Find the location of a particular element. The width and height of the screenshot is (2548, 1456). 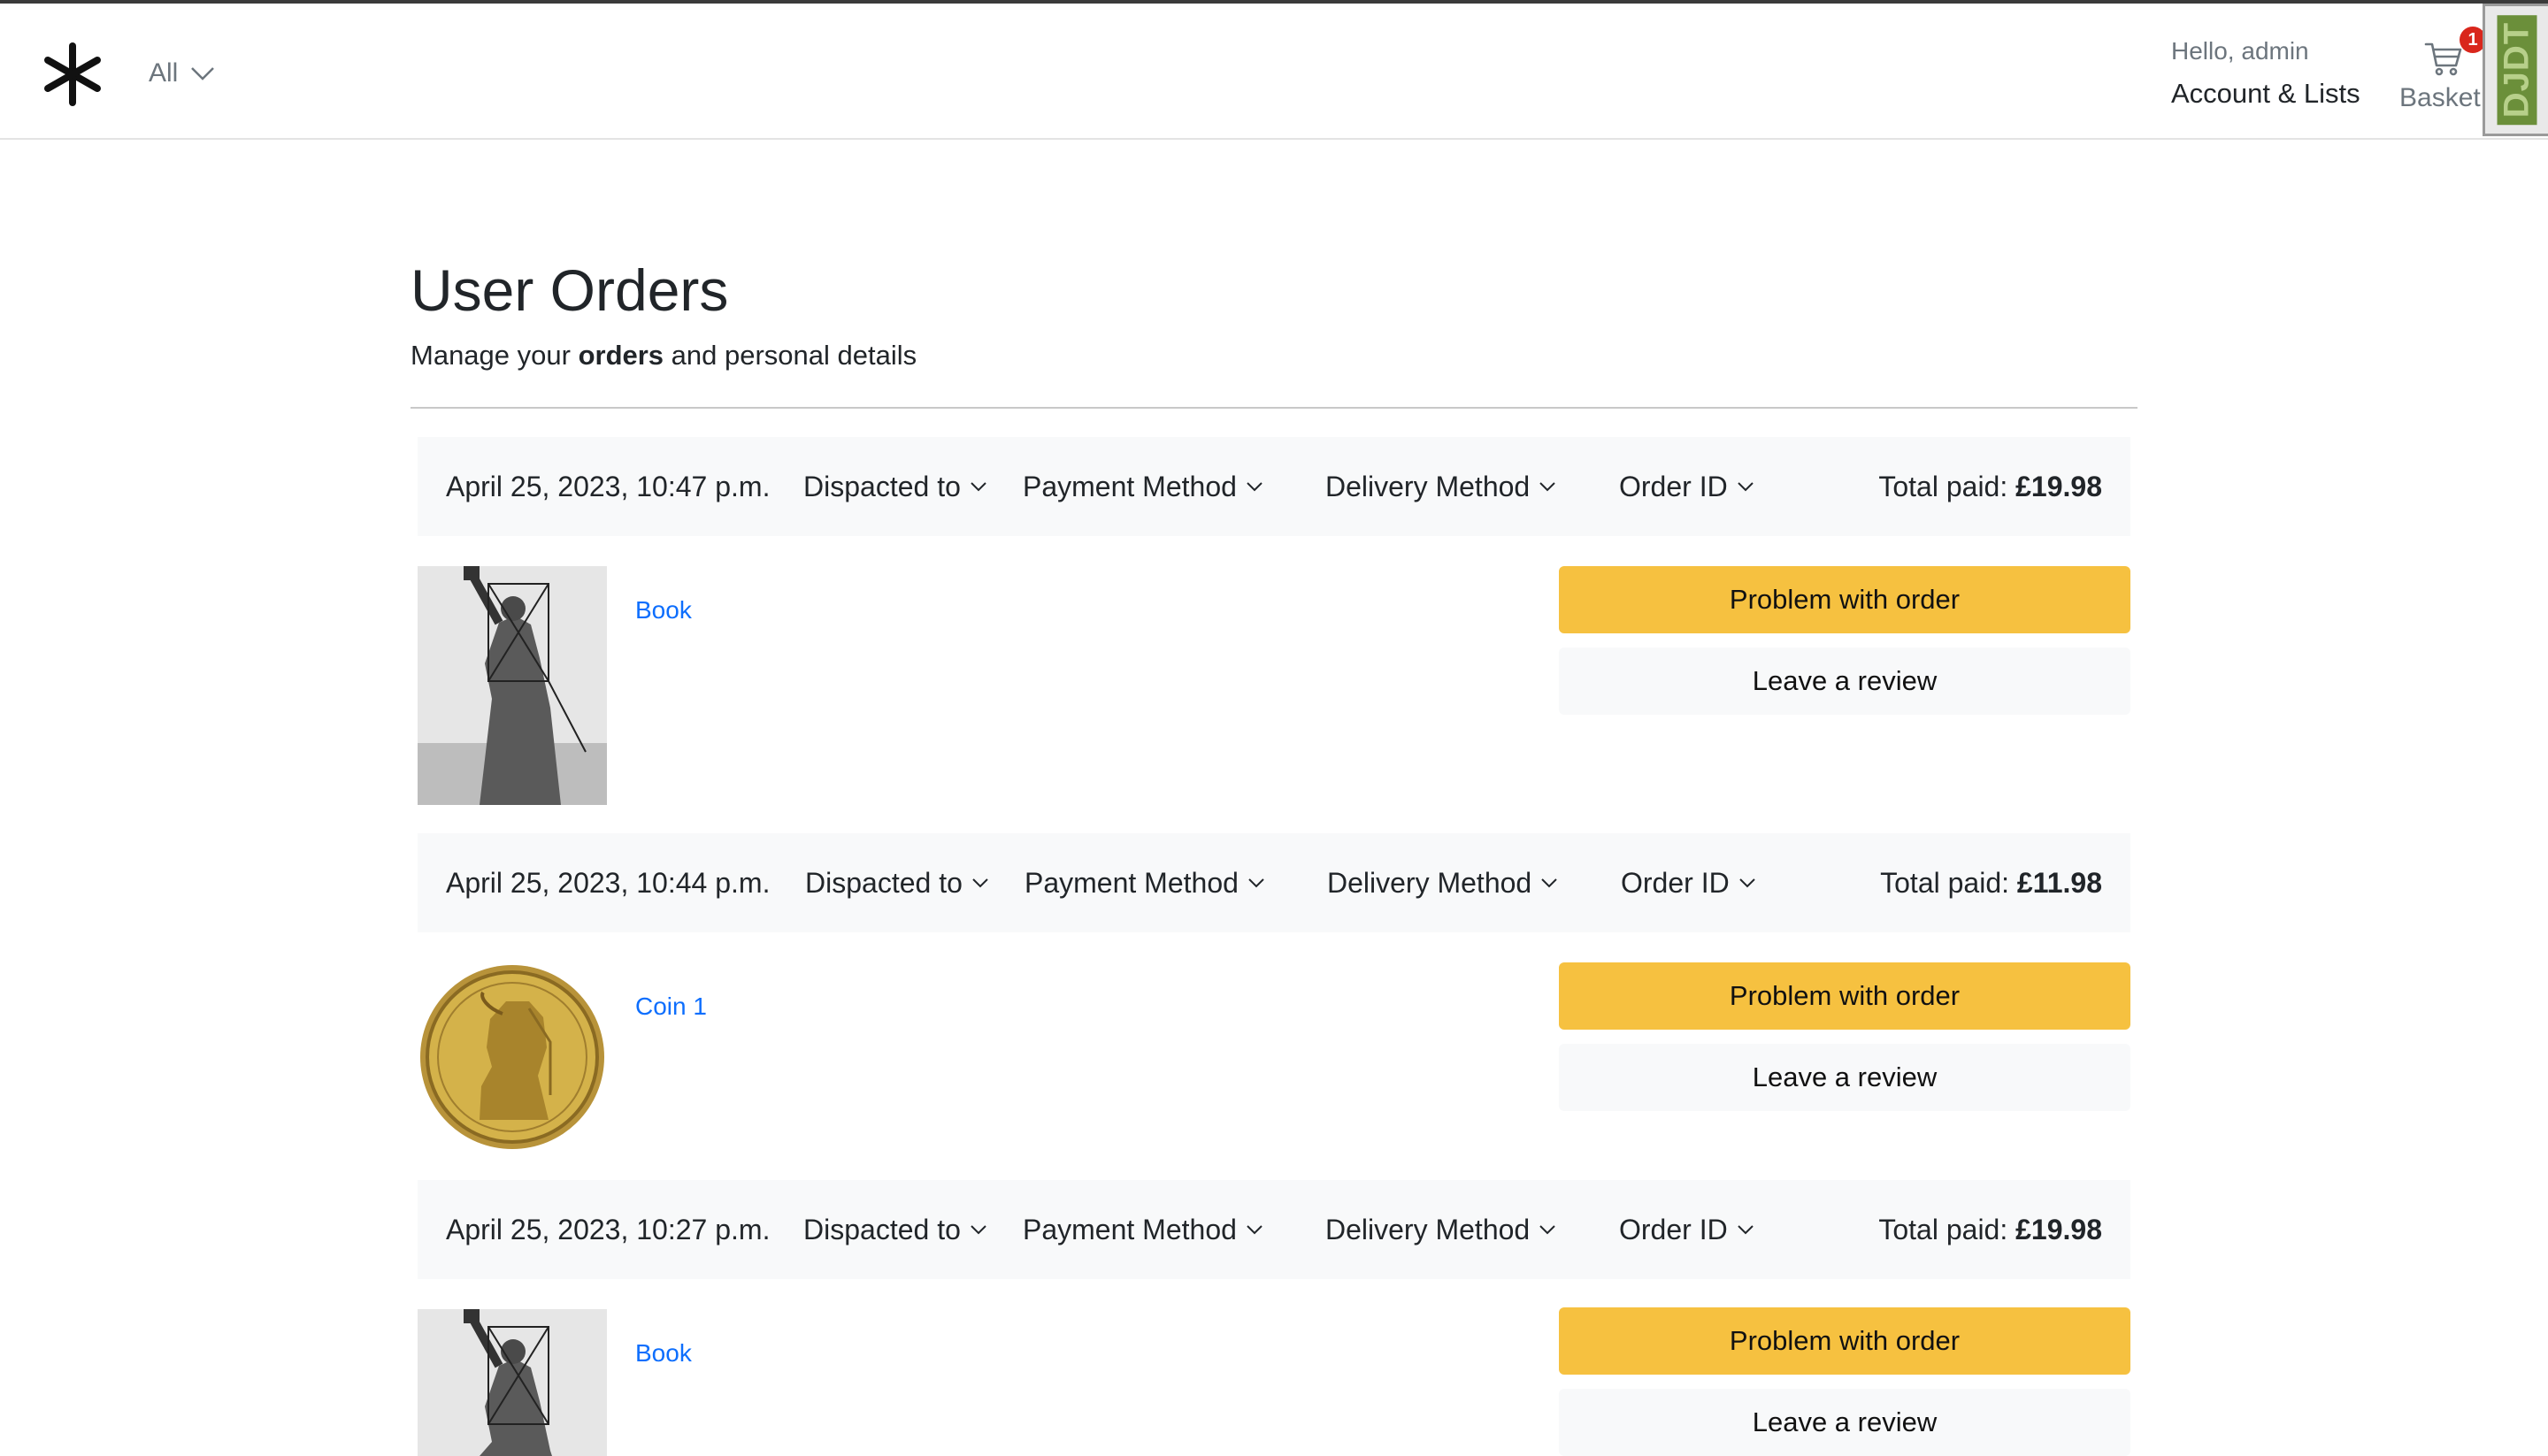

subtitle-text-start: Manage your is located at coordinates (495, 355).